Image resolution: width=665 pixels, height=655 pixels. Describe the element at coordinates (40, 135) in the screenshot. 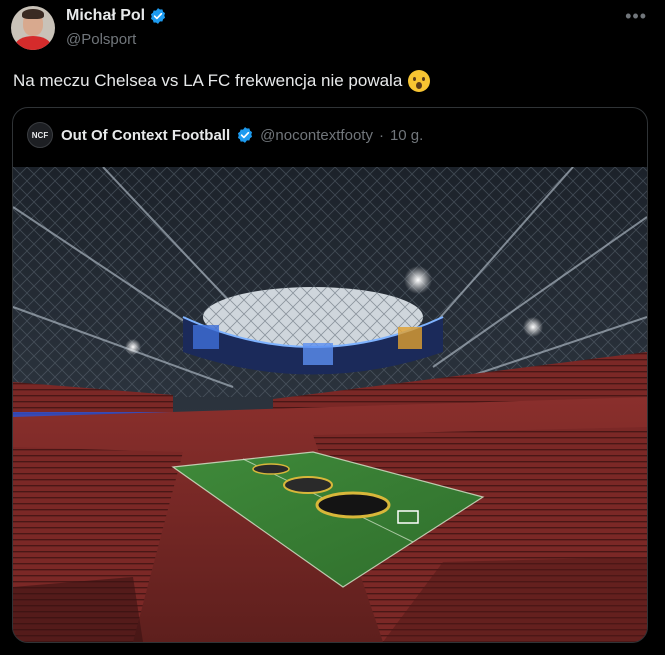

I see `quoted-author-avatar: NCF` at that location.